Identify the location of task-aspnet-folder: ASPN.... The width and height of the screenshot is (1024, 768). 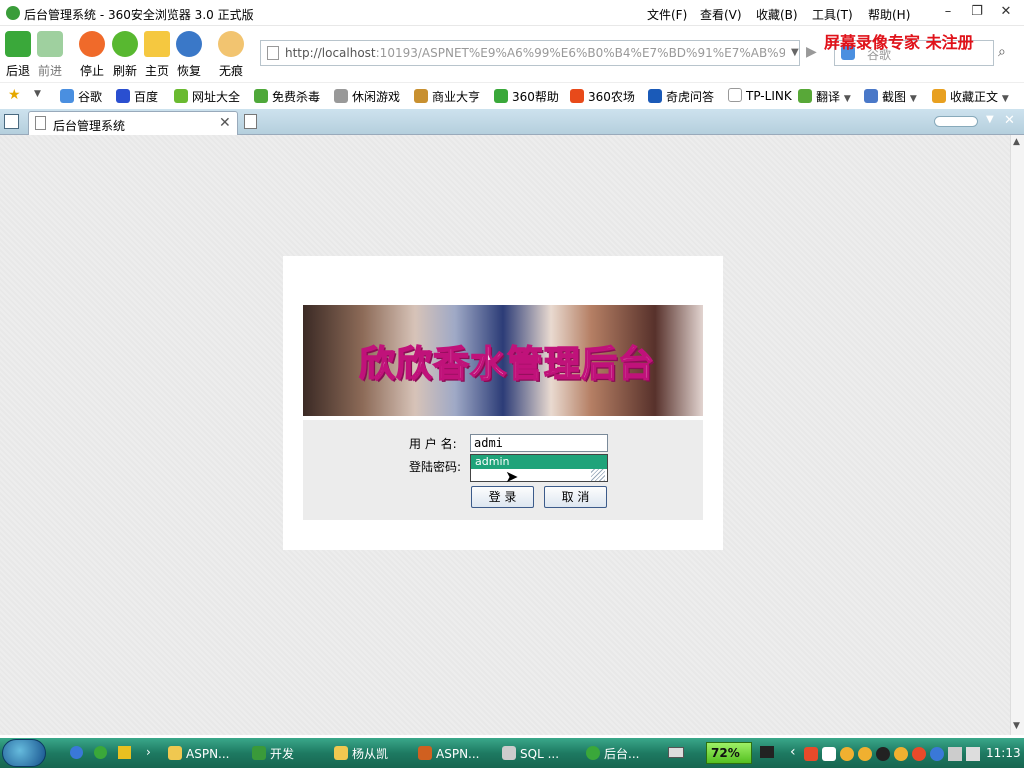
(198, 754).